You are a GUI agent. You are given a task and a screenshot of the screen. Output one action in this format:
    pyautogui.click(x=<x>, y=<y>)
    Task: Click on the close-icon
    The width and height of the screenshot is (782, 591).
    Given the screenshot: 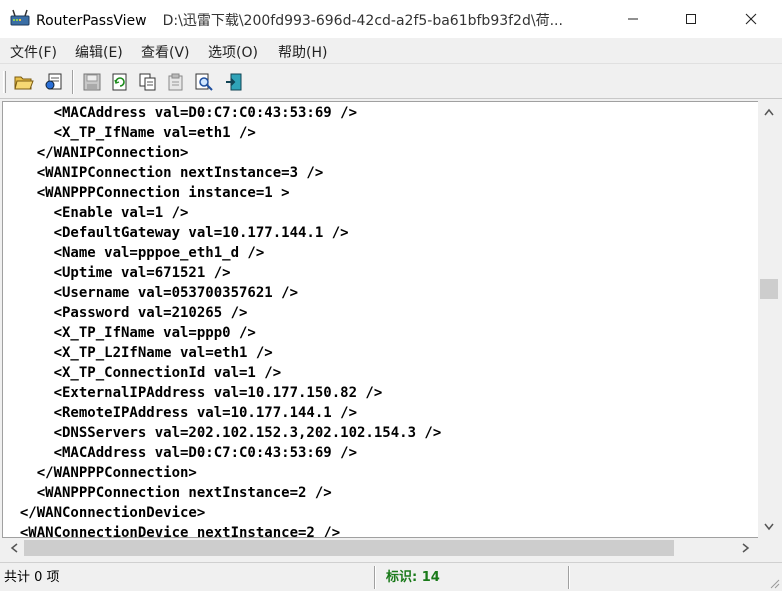 What is the action you would take?
    pyautogui.click(x=751, y=19)
    